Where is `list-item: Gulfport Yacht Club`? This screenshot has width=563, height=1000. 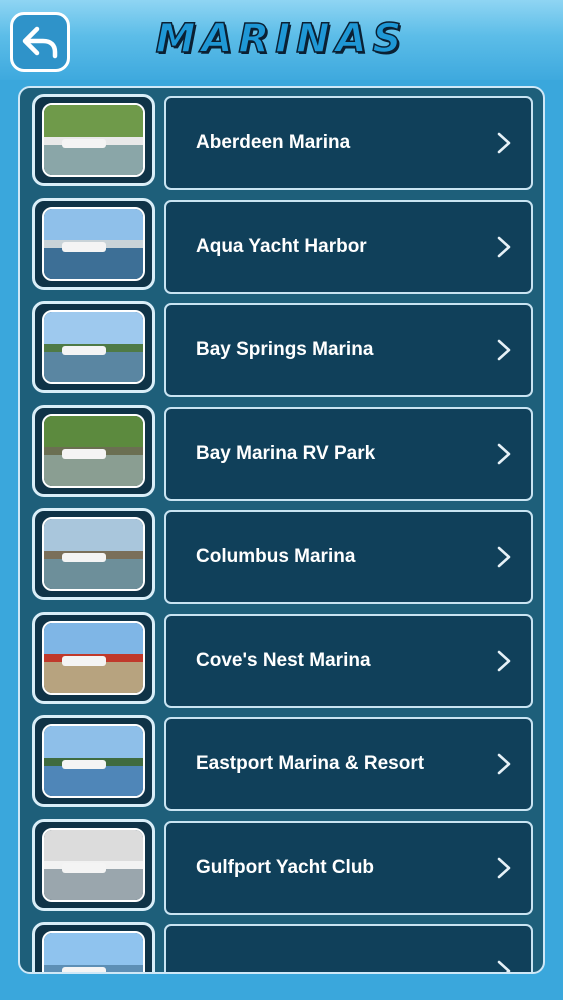
list-item: Gulfport Yacht Club is located at coordinates (281, 864).